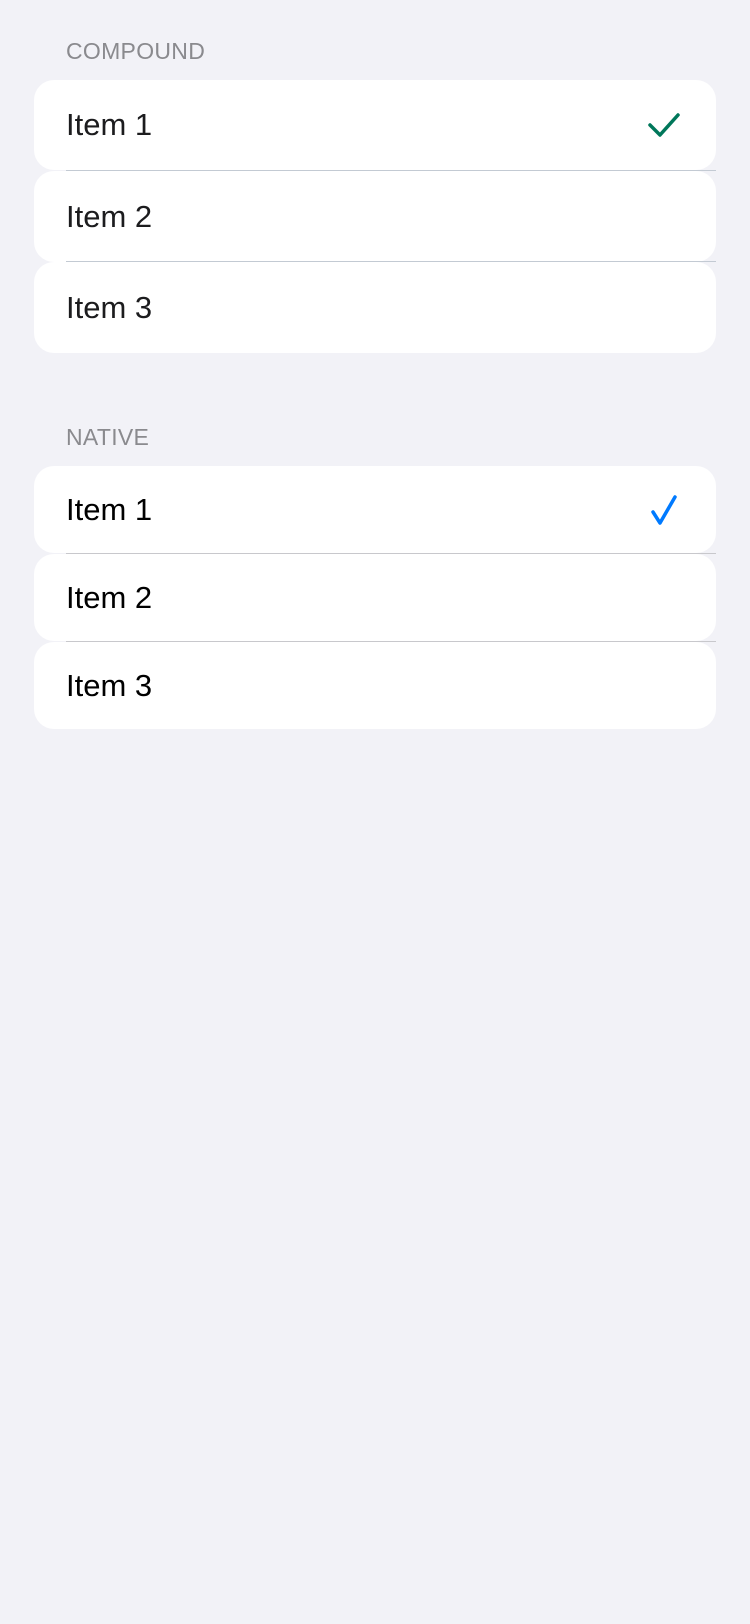 The width and height of the screenshot is (750, 1624). I want to click on native-item-1: Item 1, so click(375, 509).